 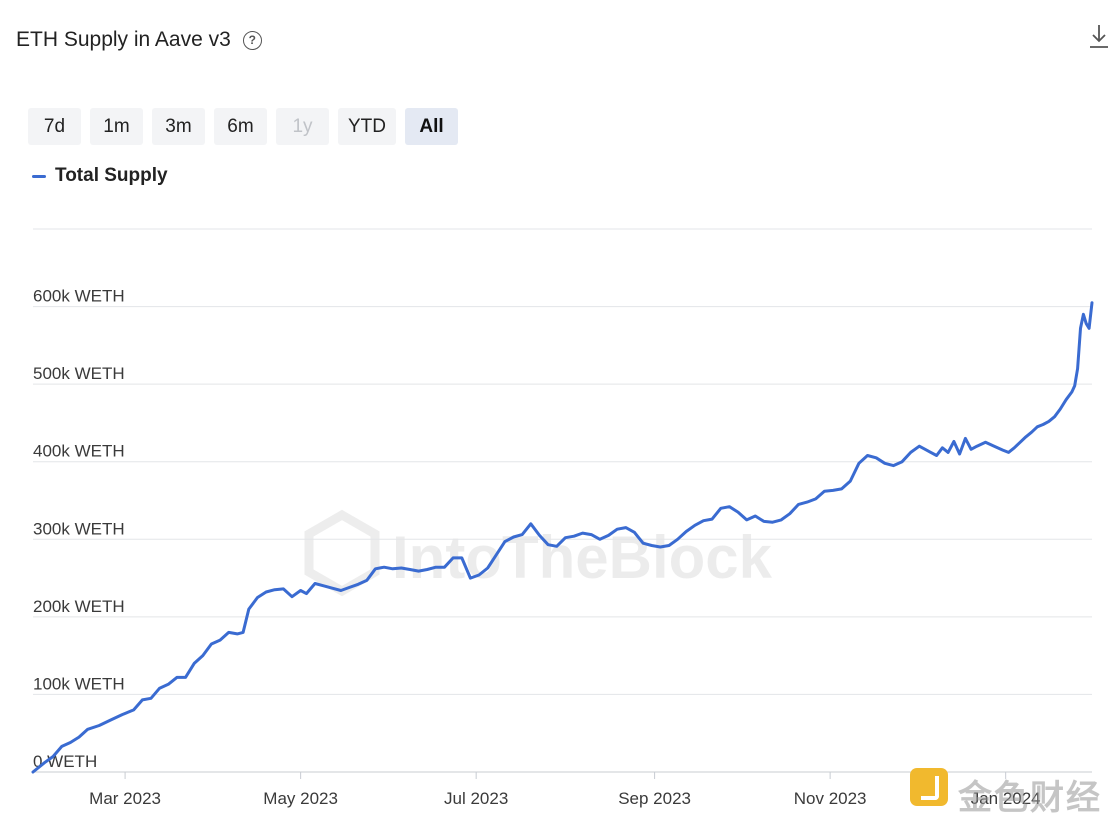 What do you see at coordinates (830, 798) in the screenshot?
I see `x-tick-label: Nov 2023` at bounding box center [830, 798].